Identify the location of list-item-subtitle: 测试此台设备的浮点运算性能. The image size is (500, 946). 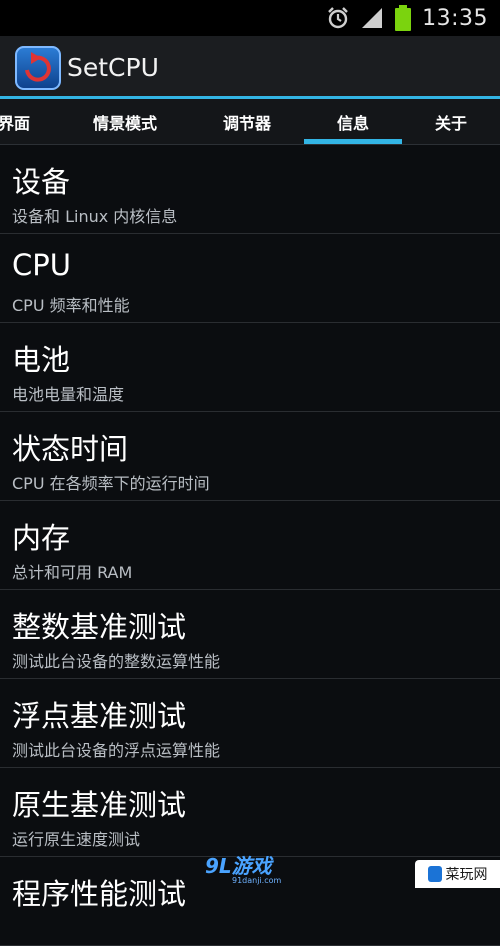
(116, 750).